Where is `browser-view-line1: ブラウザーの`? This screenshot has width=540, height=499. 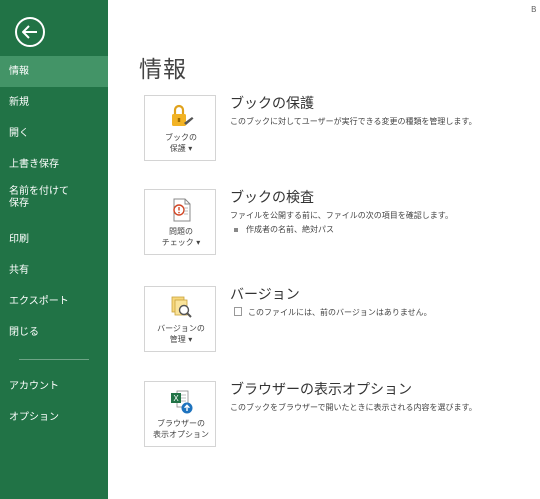
browser-view-line1: ブラウザーの is located at coordinates (181, 423).